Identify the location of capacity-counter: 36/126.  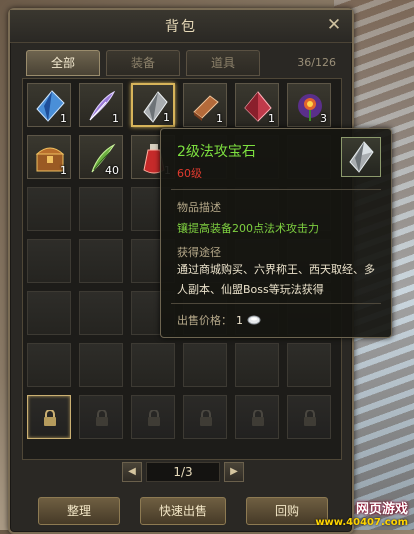
(316, 62).